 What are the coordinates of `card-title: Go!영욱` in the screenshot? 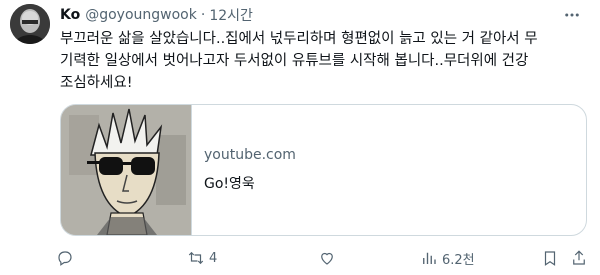 It's located at (229, 184).